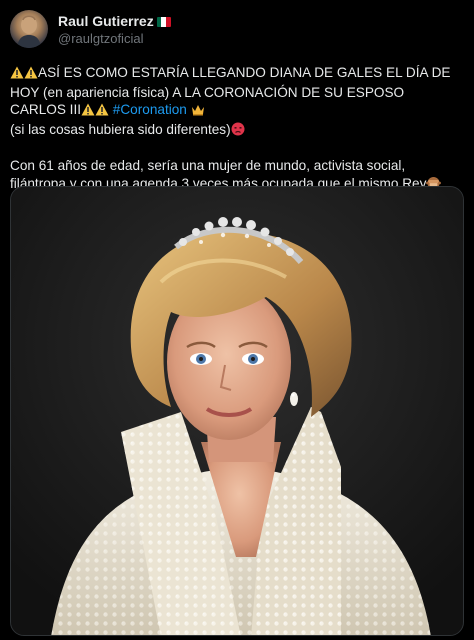 This screenshot has width=474, height=640. I want to click on author-display-name-row: Raul Gutierrez, so click(114, 21).